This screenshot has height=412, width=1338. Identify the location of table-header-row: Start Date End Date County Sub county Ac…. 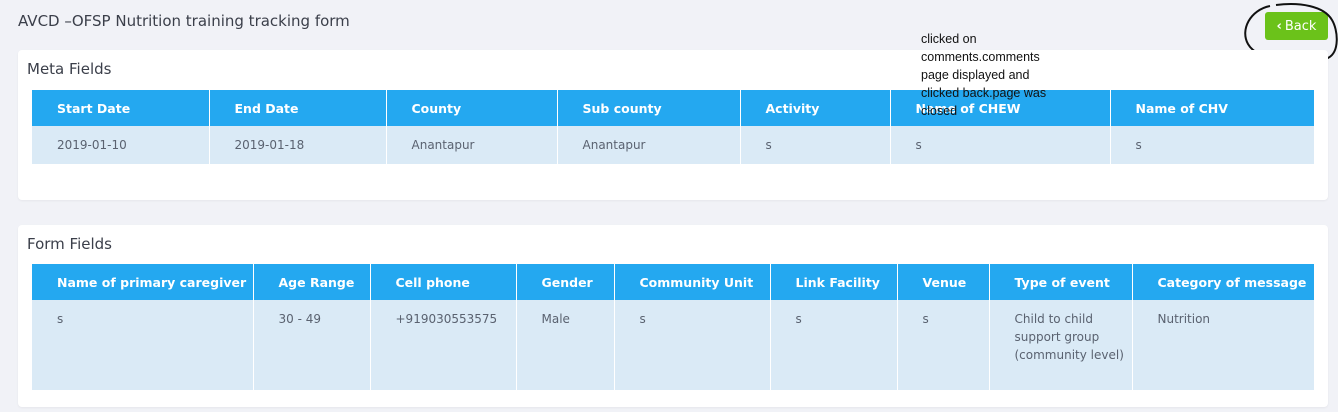
(673, 108).